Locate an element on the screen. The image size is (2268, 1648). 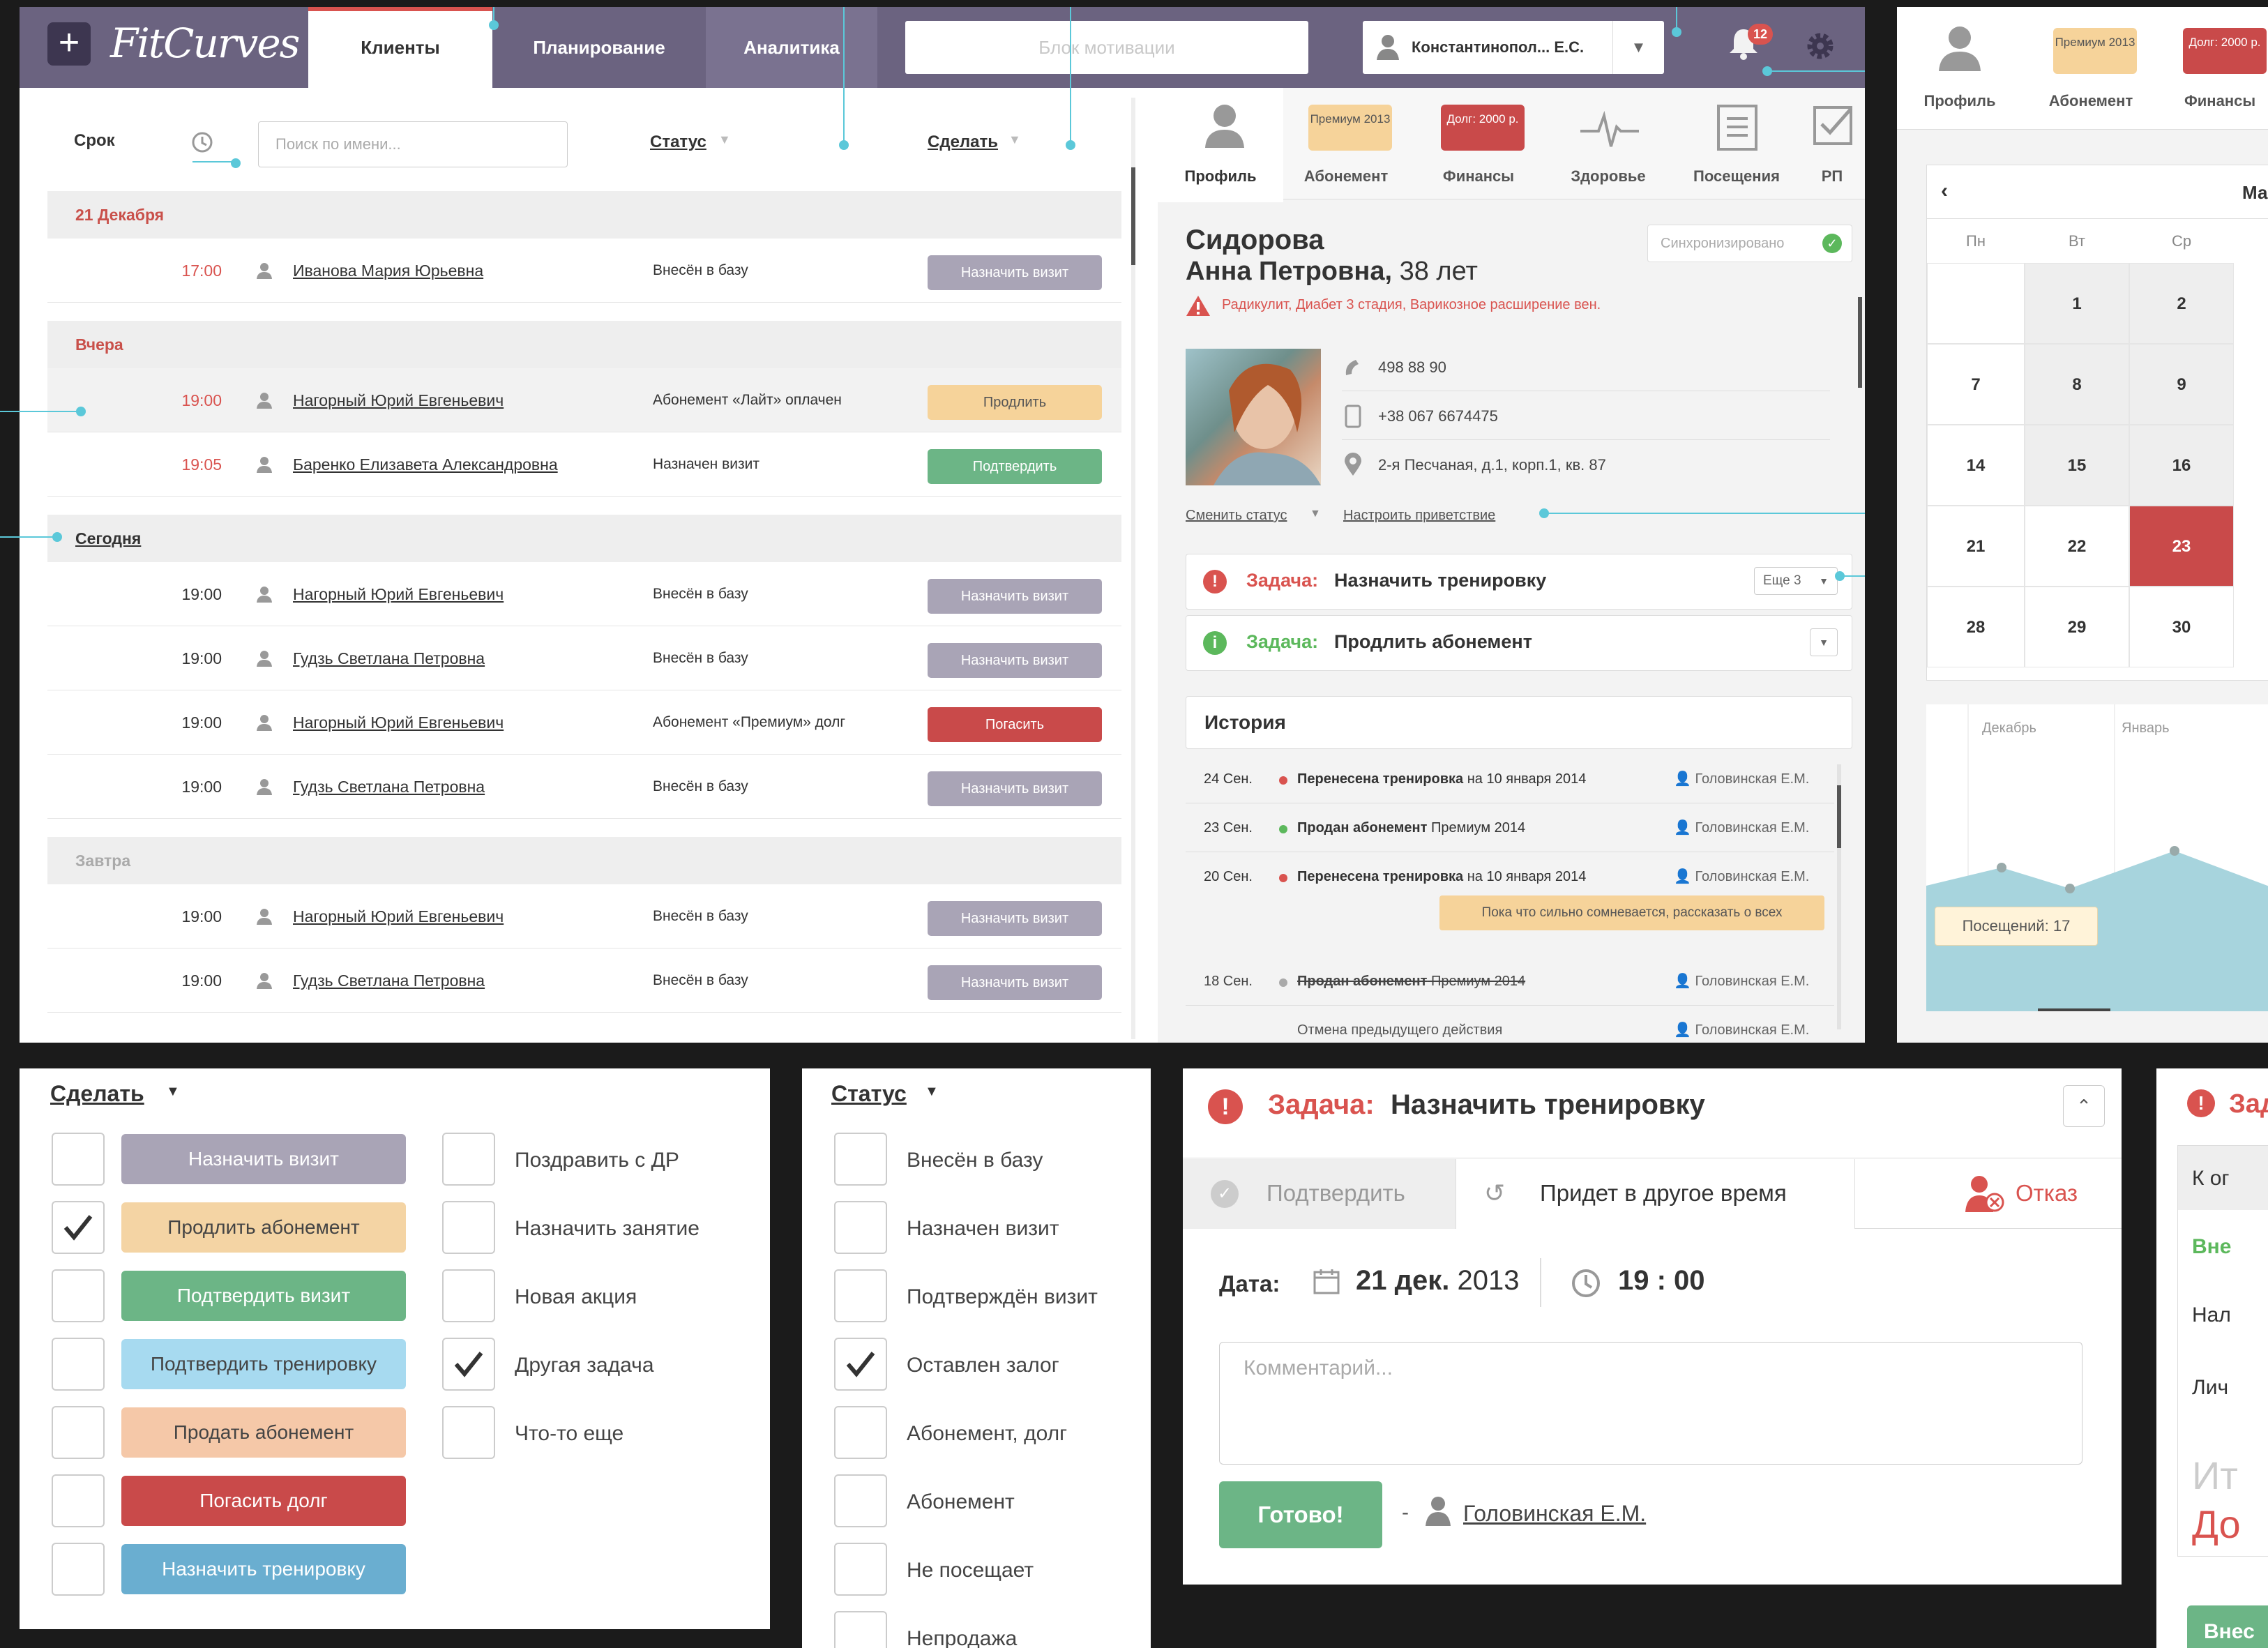
option-label: Погасить долг is located at coordinates (263, 1501).